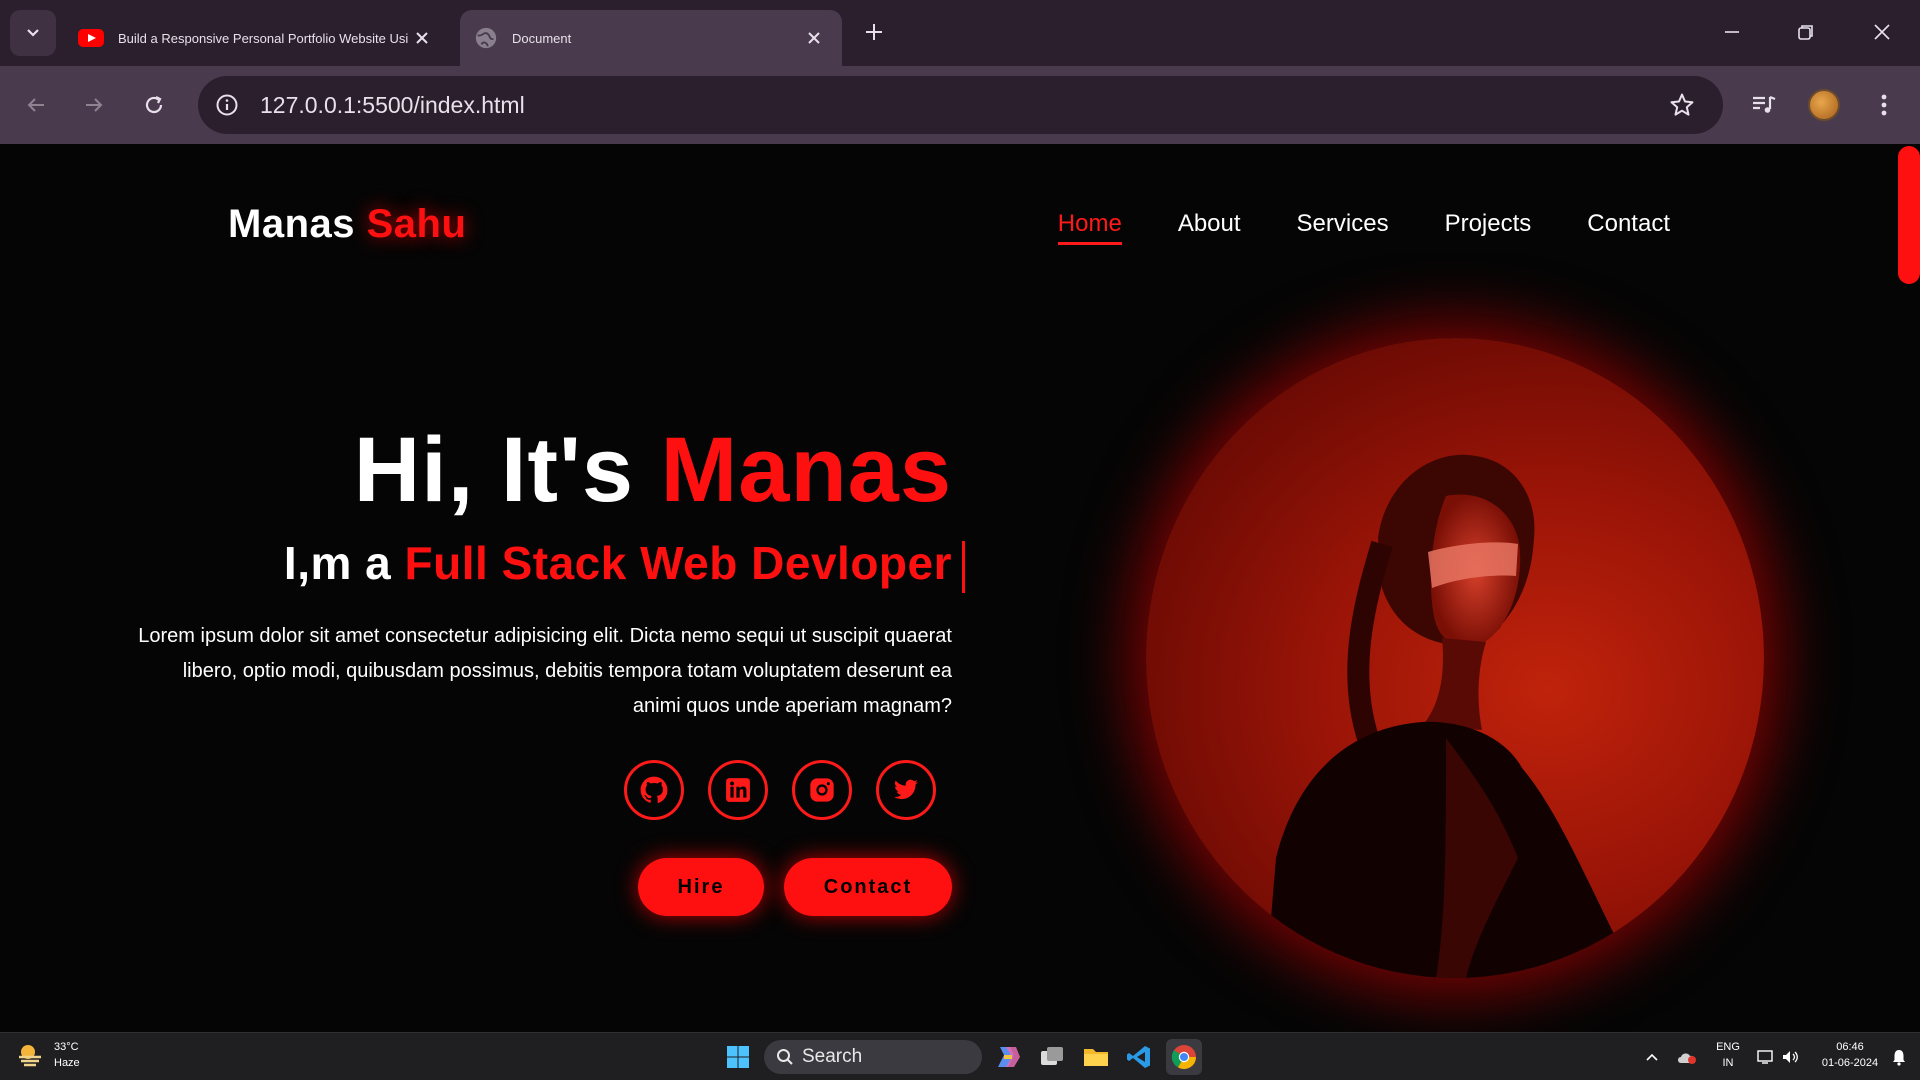  I want to click on page-scrollbar, so click(1909, 215).